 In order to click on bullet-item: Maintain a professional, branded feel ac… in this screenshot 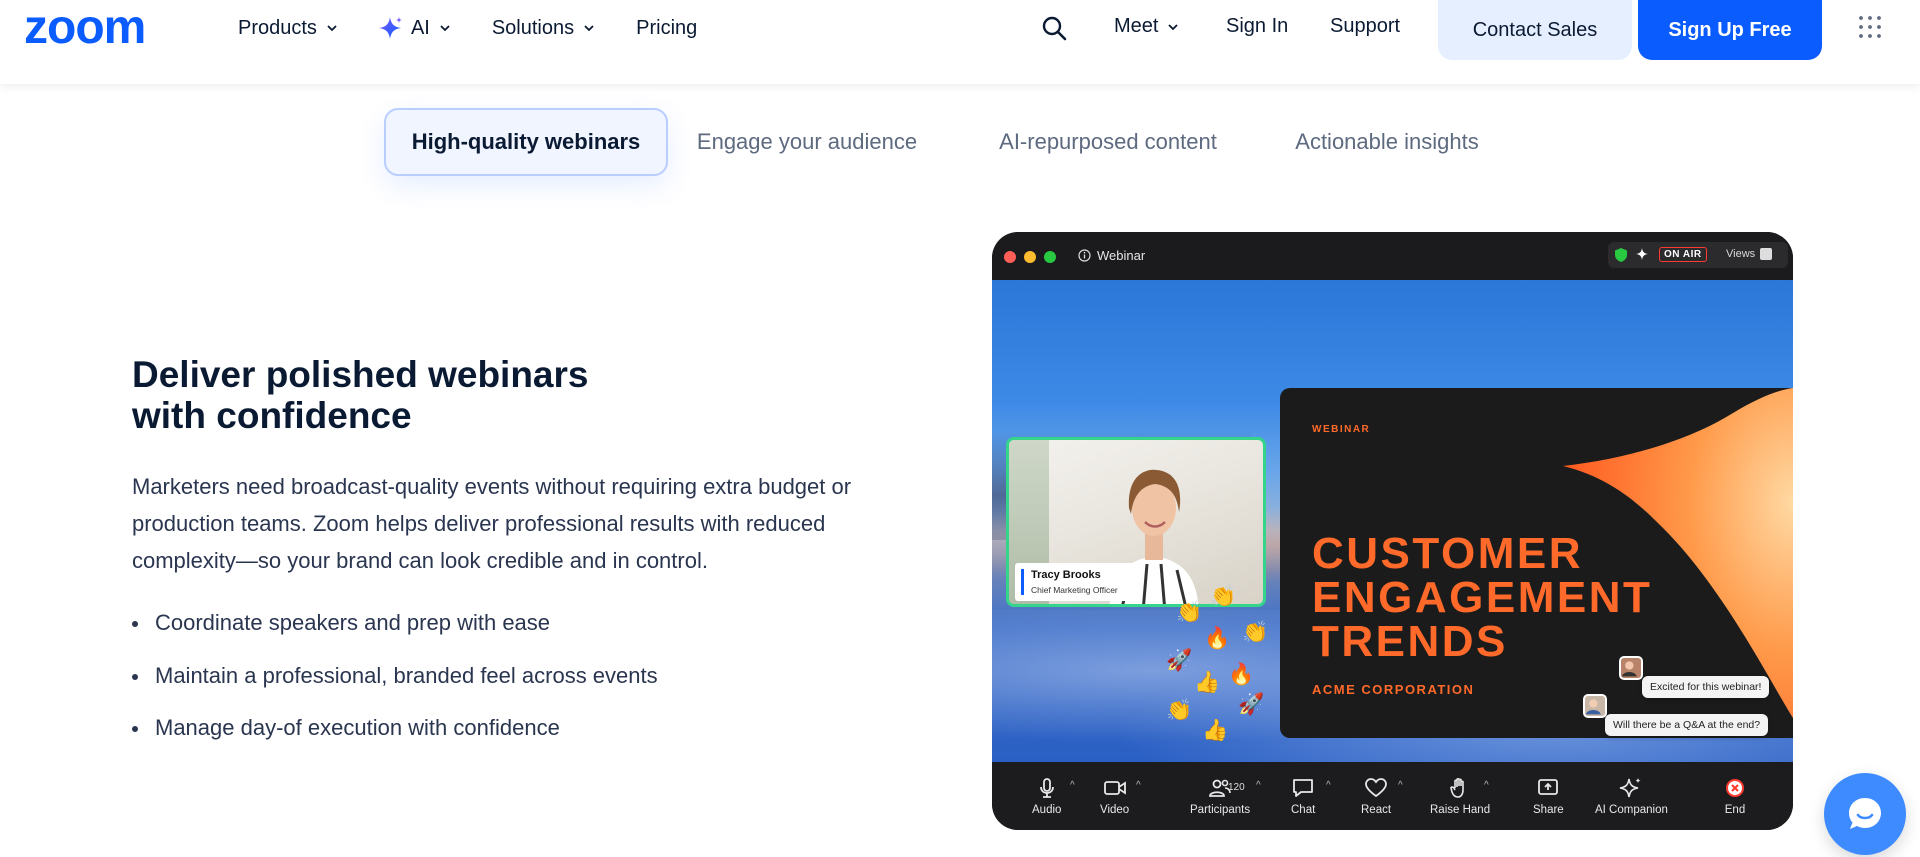, I will do `click(395, 676)`.